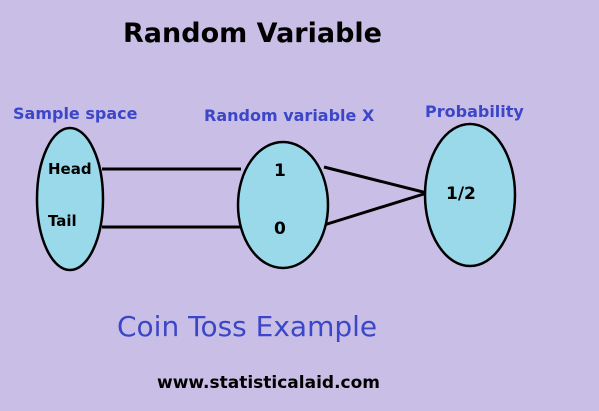 This screenshot has width=599, height=411. I want to click on value-one-label: 1, so click(280, 171).